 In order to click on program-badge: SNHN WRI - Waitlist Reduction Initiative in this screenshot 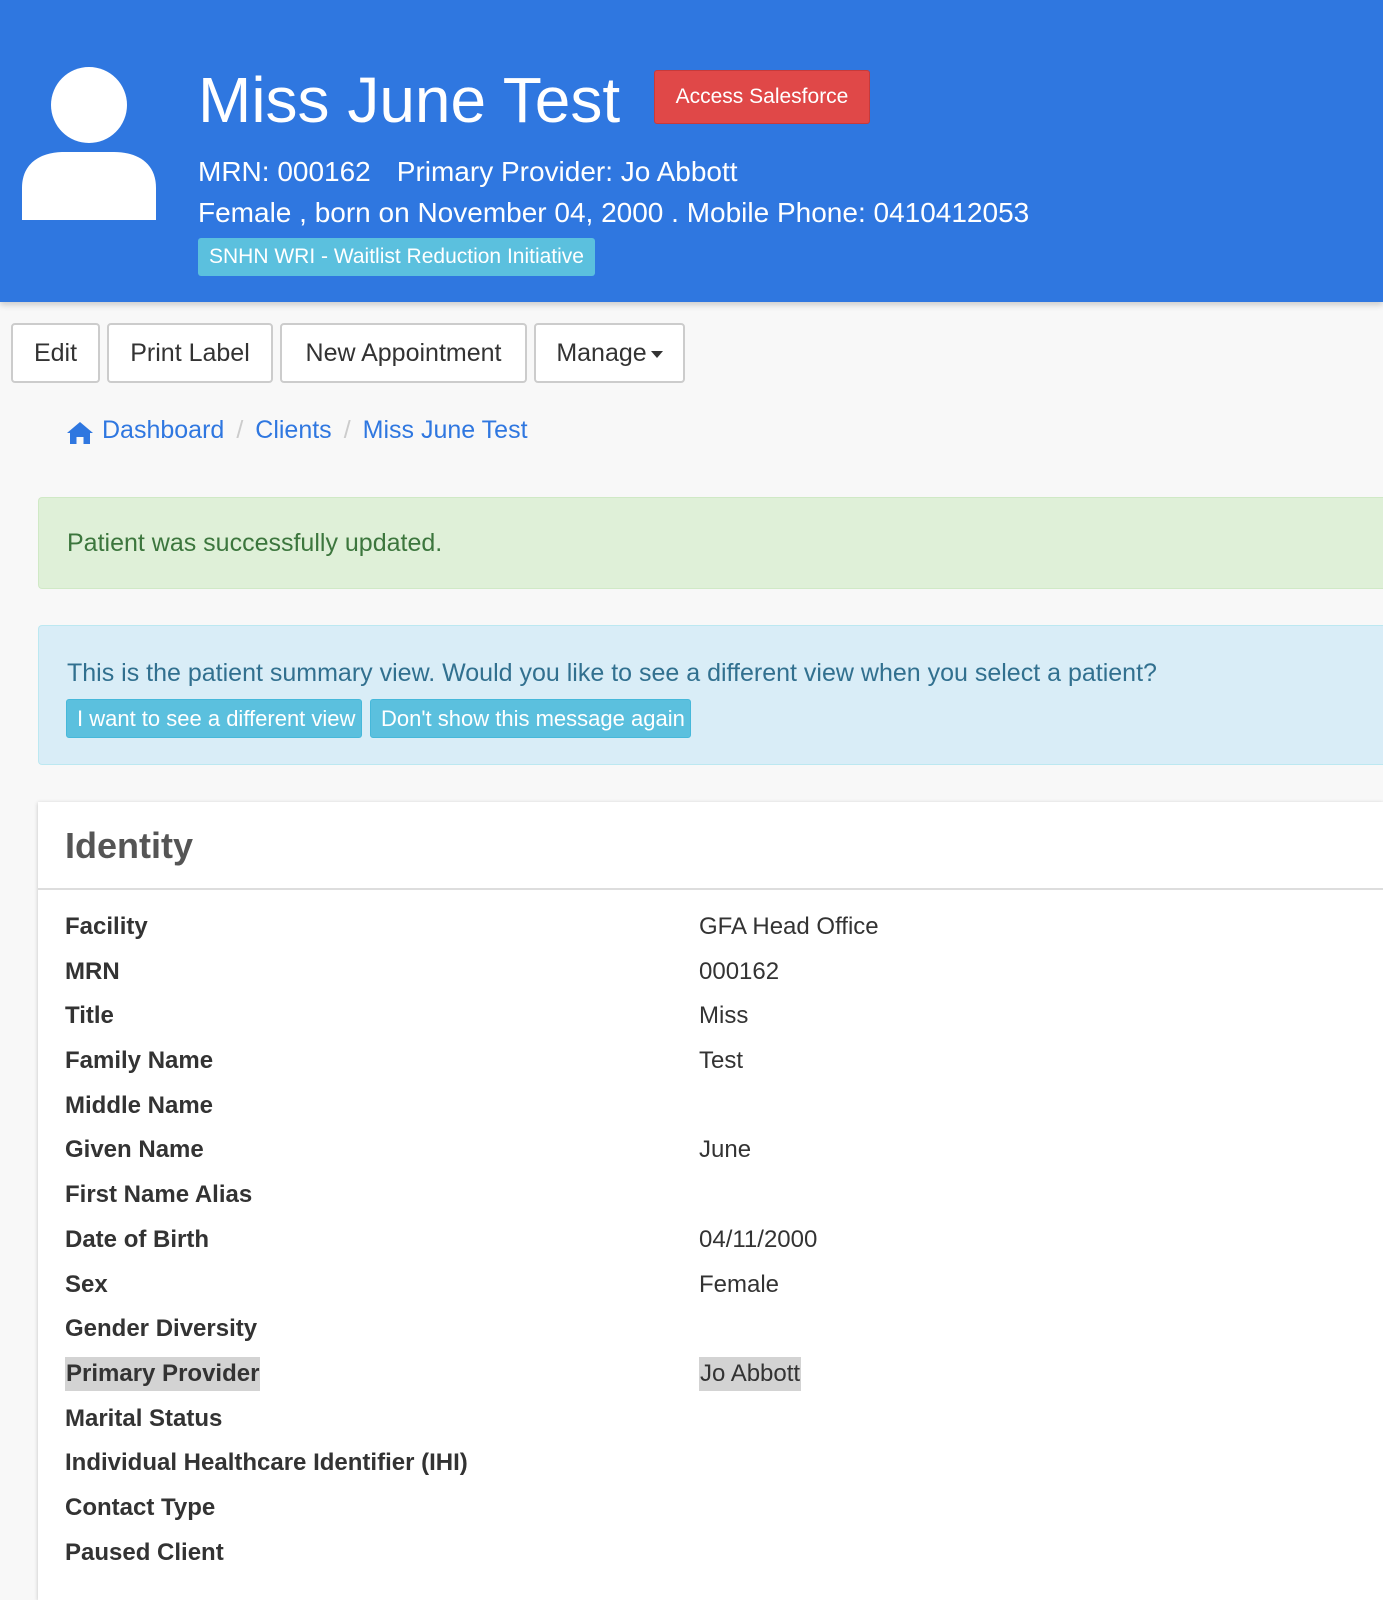, I will do `click(396, 257)`.